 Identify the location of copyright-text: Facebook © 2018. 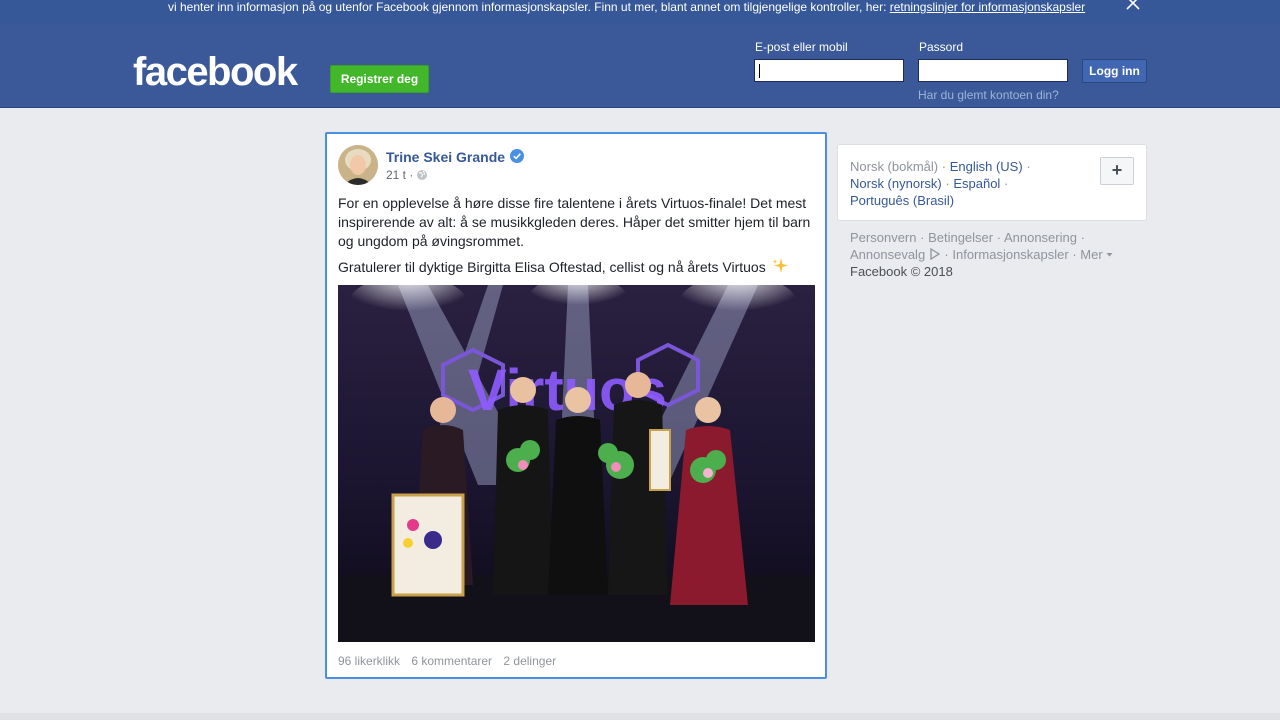
(901, 271).